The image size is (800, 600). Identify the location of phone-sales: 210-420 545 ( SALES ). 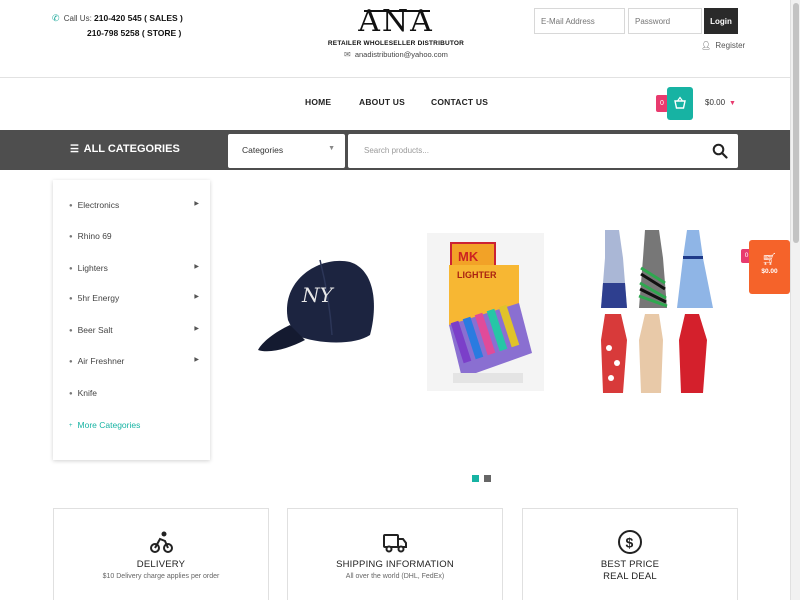
(138, 18).